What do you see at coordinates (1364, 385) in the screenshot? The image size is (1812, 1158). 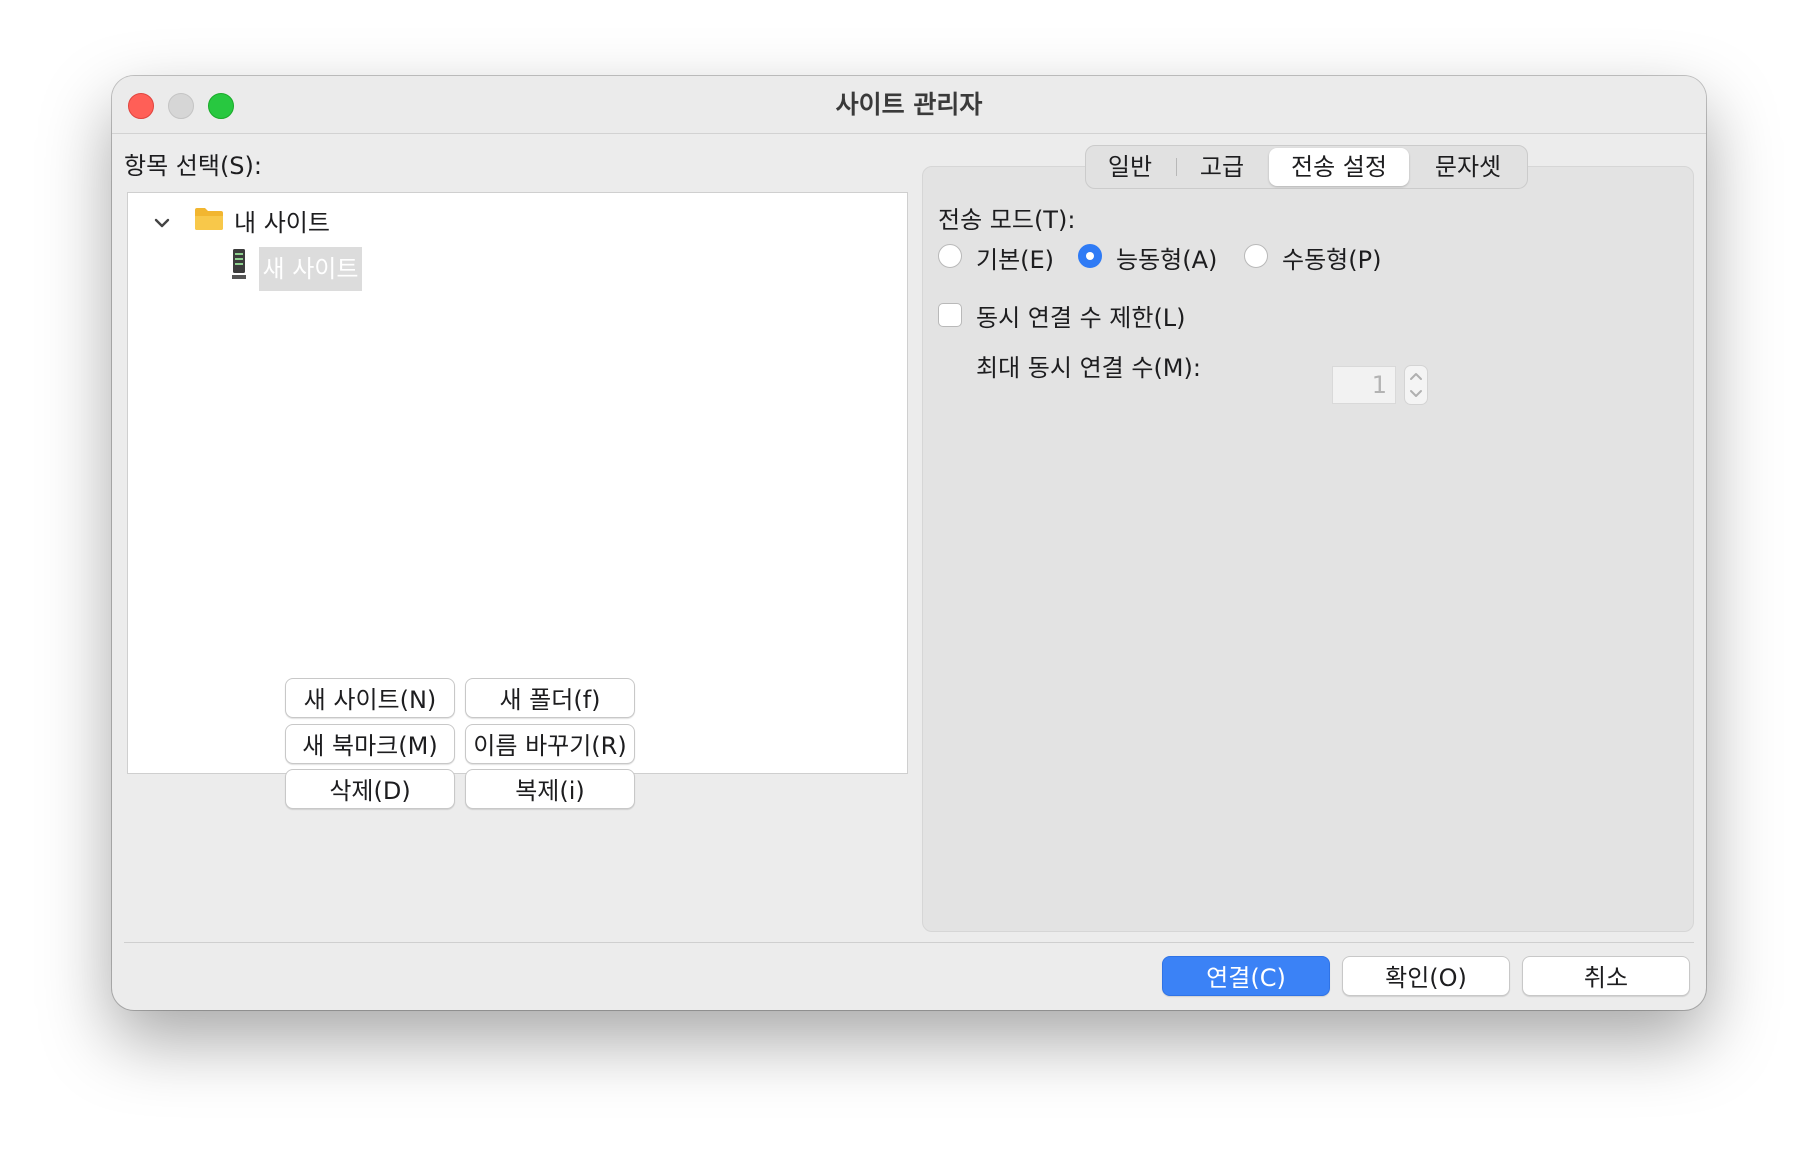 I see `max-connections-input: 1` at bounding box center [1364, 385].